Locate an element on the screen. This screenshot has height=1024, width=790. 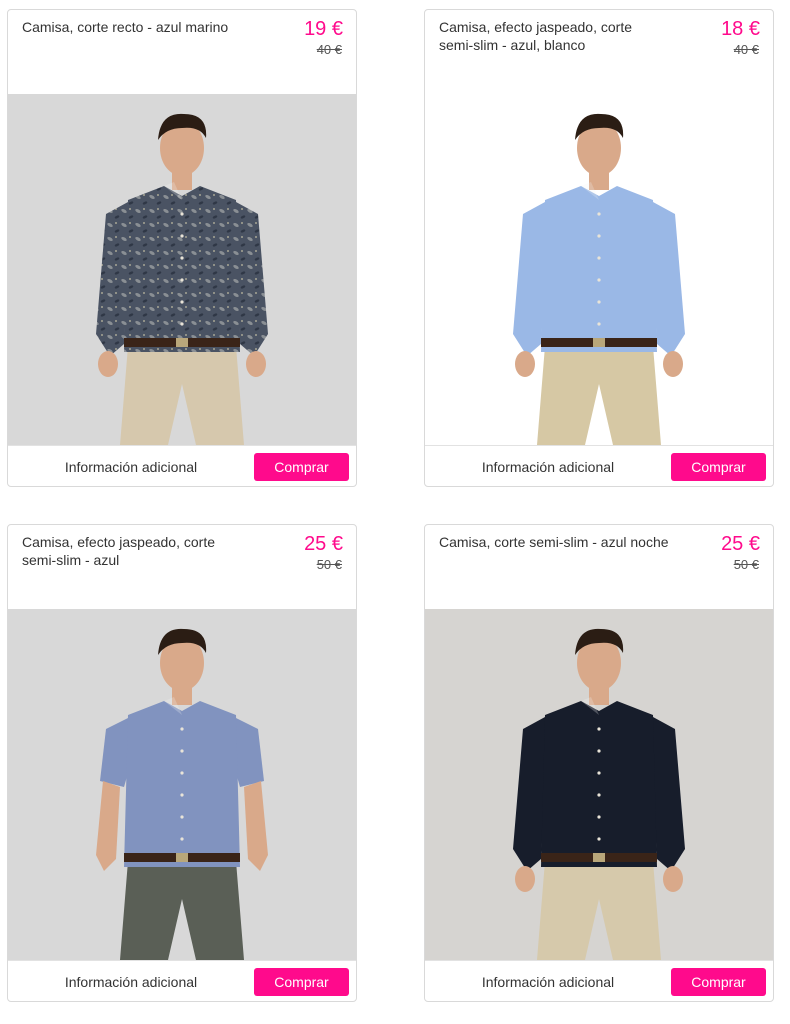
product-title: Camisa, corte semi-slim - azul noche is located at coordinates (554, 542).